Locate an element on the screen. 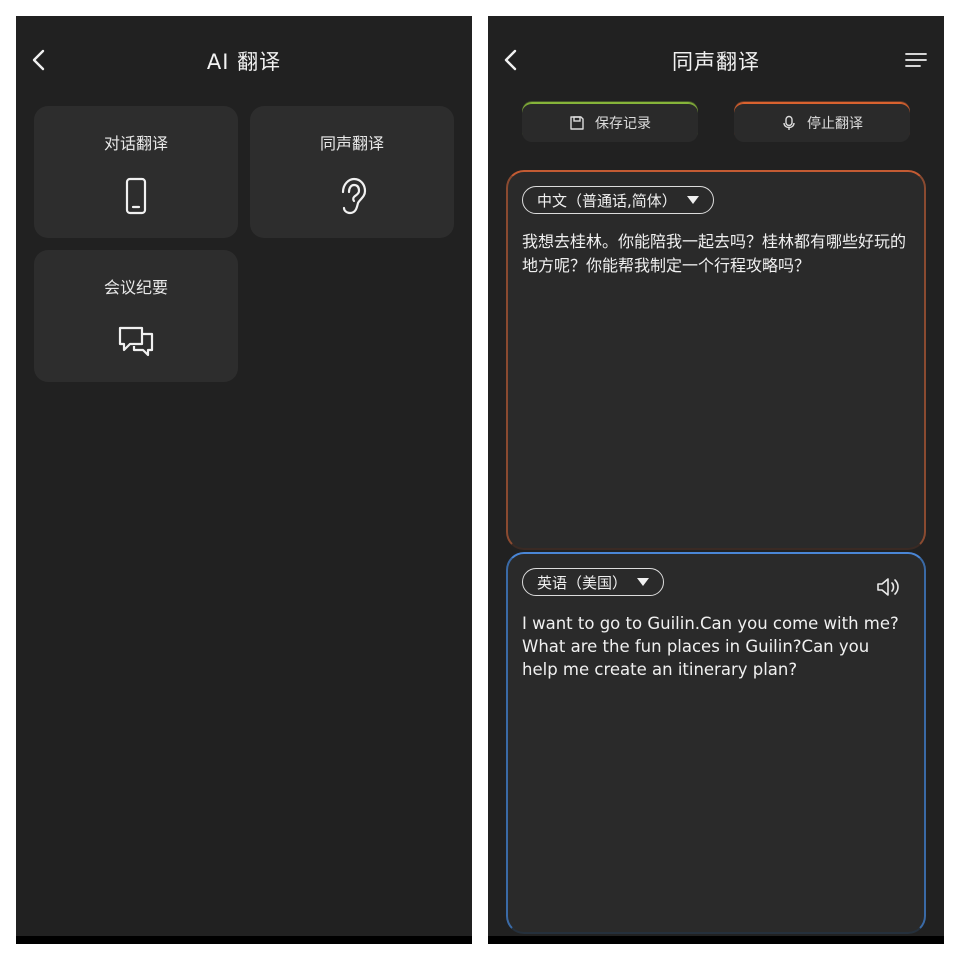 The width and height of the screenshot is (960, 960). tile-label: 同声翻译 is located at coordinates (351, 143).